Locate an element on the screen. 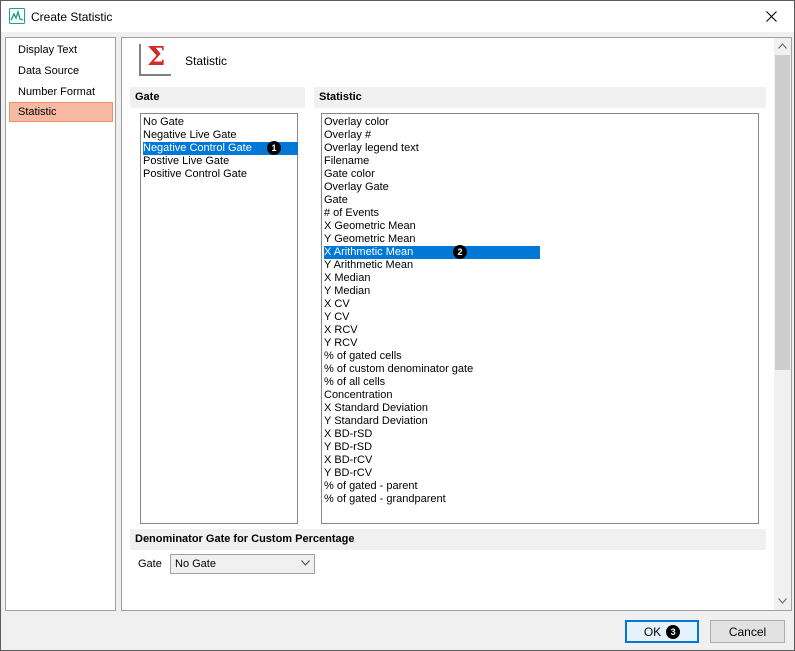 The height and width of the screenshot is (651, 795). statistic-item: Concentration is located at coordinates (358, 395).